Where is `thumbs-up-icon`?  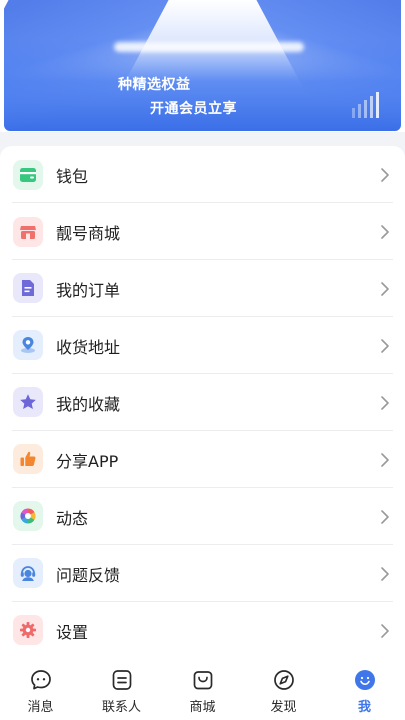 thumbs-up-icon is located at coordinates (28, 459).